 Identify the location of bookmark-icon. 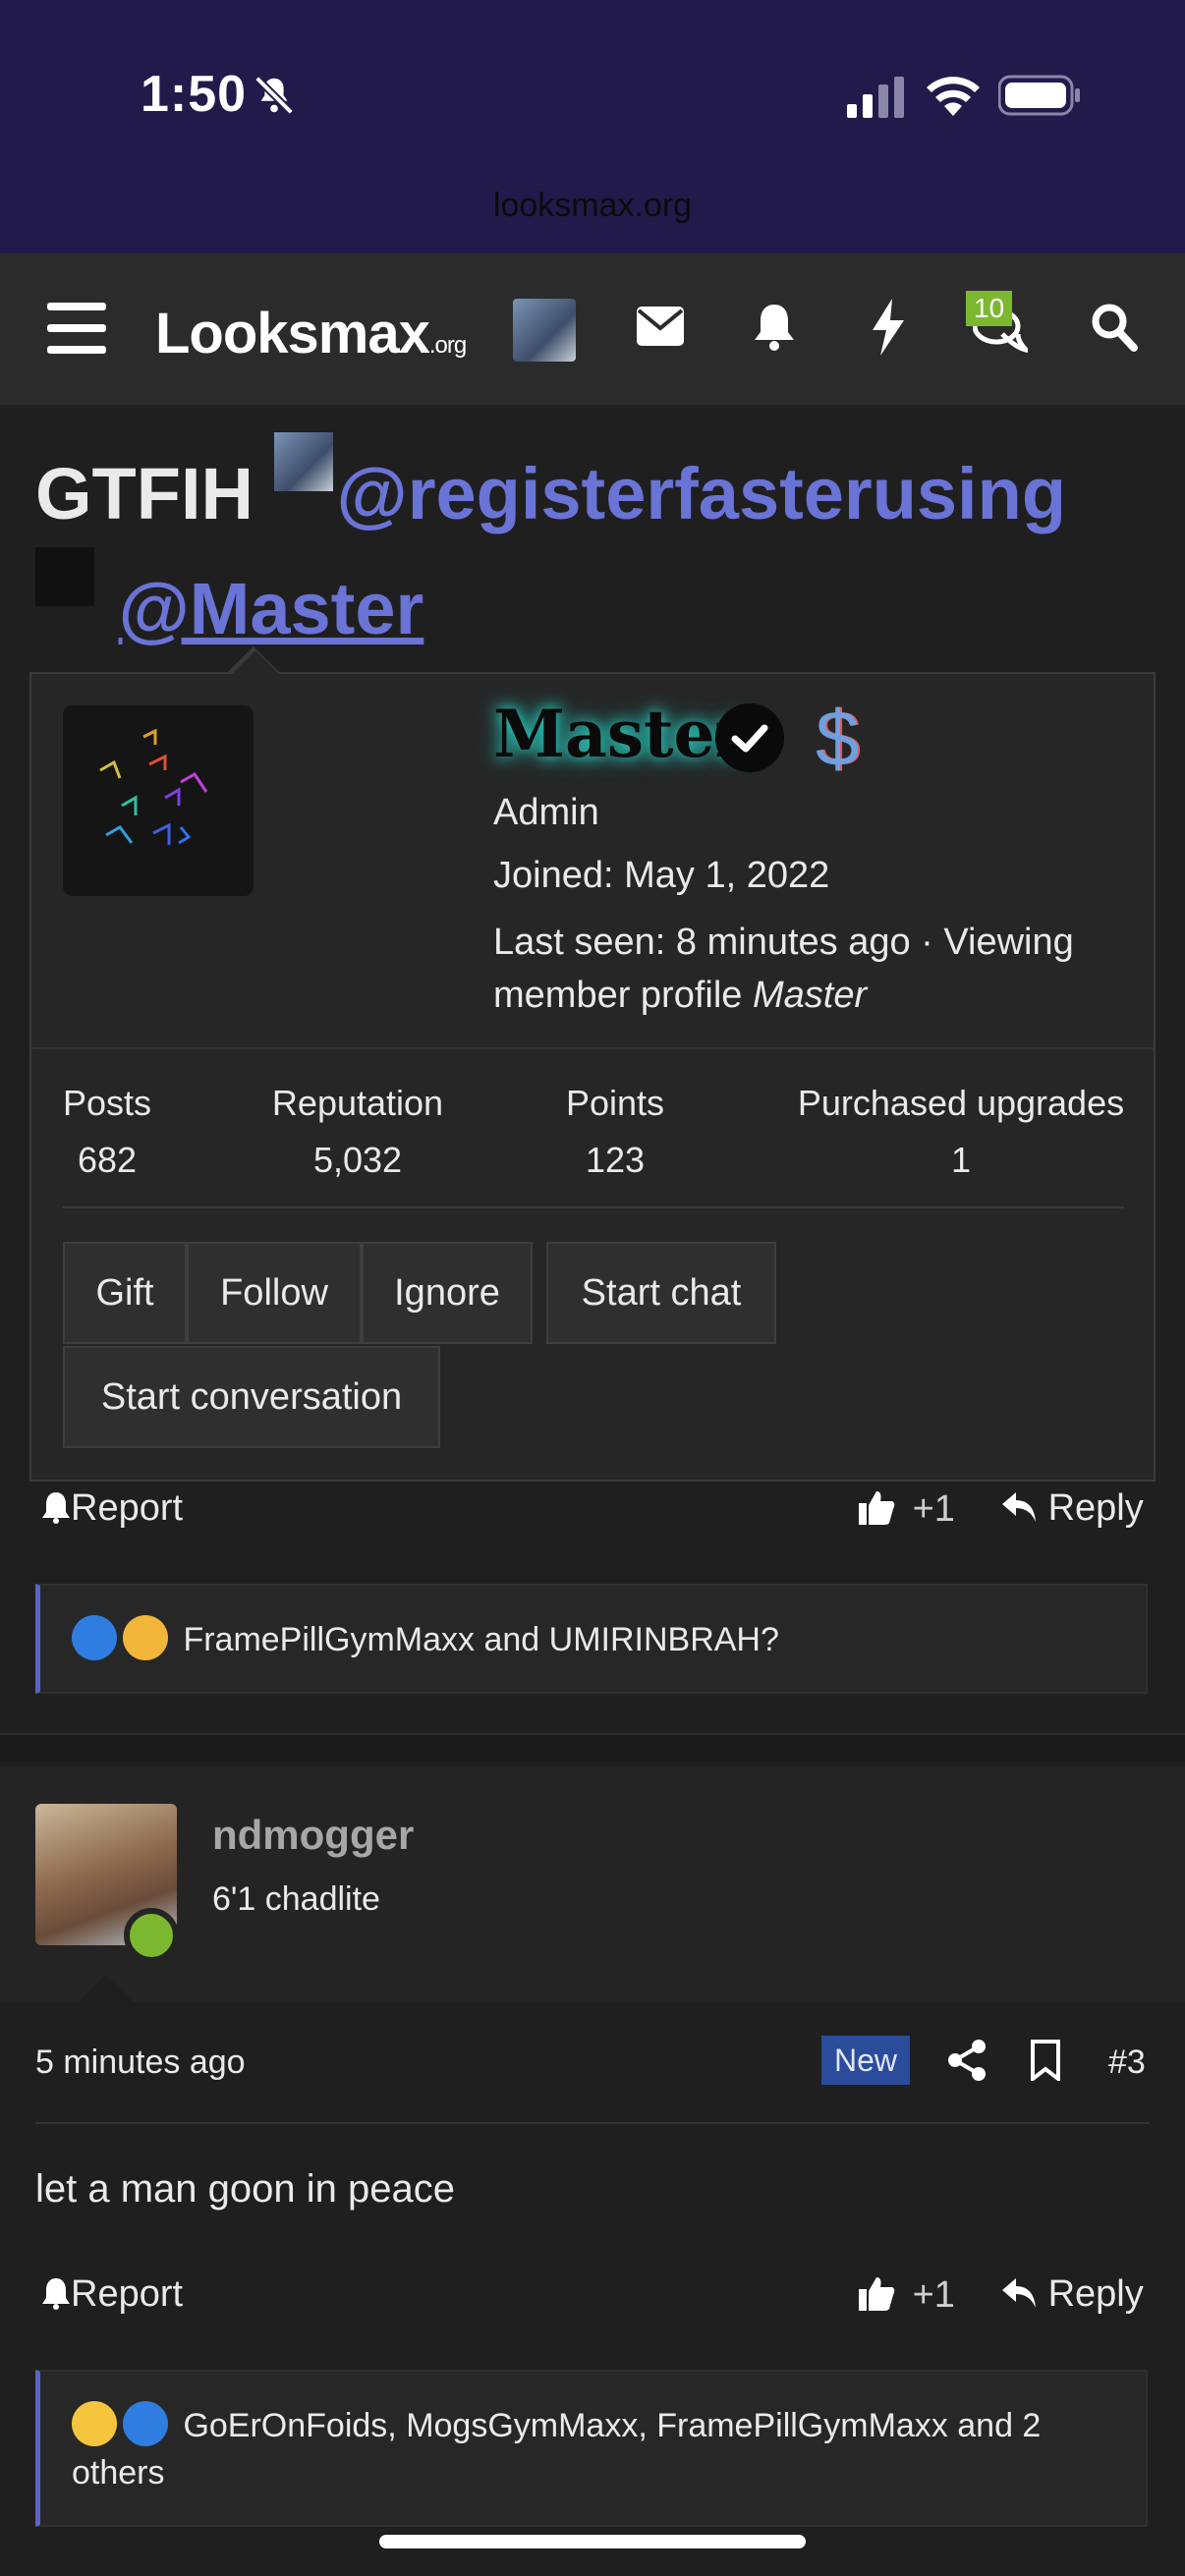
(1045, 2060).